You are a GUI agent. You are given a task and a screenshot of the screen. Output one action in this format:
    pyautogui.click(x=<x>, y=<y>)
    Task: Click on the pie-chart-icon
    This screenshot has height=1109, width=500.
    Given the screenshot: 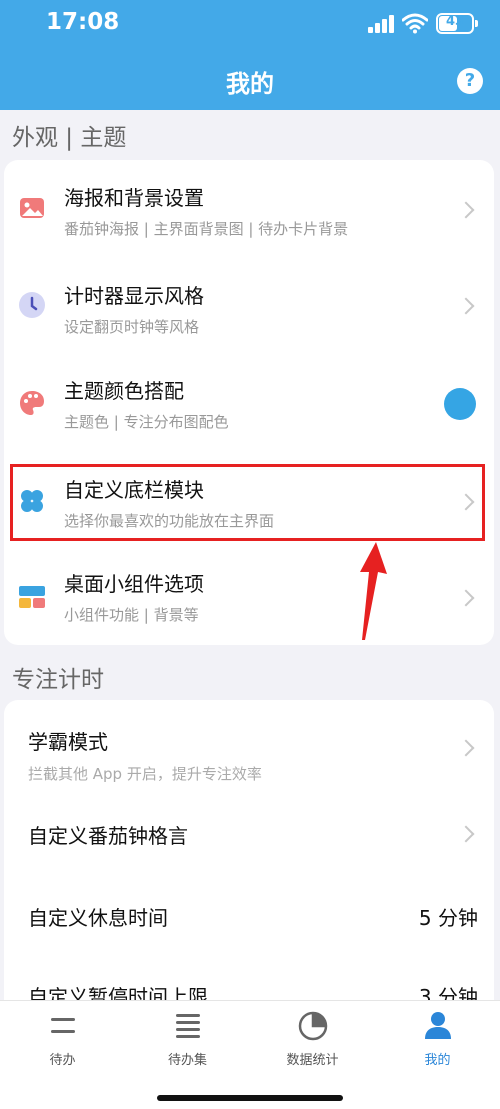 What is the action you would take?
    pyautogui.click(x=313, y=1026)
    